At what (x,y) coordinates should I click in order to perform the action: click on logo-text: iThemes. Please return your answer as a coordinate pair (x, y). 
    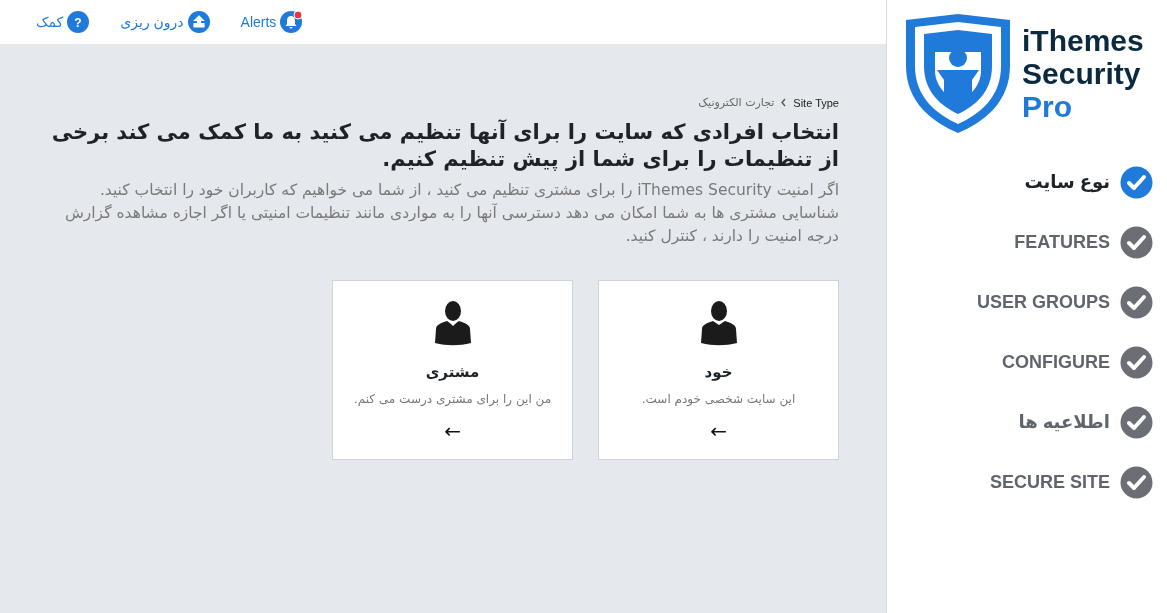
    Looking at the image, I should click on (1083, 40).